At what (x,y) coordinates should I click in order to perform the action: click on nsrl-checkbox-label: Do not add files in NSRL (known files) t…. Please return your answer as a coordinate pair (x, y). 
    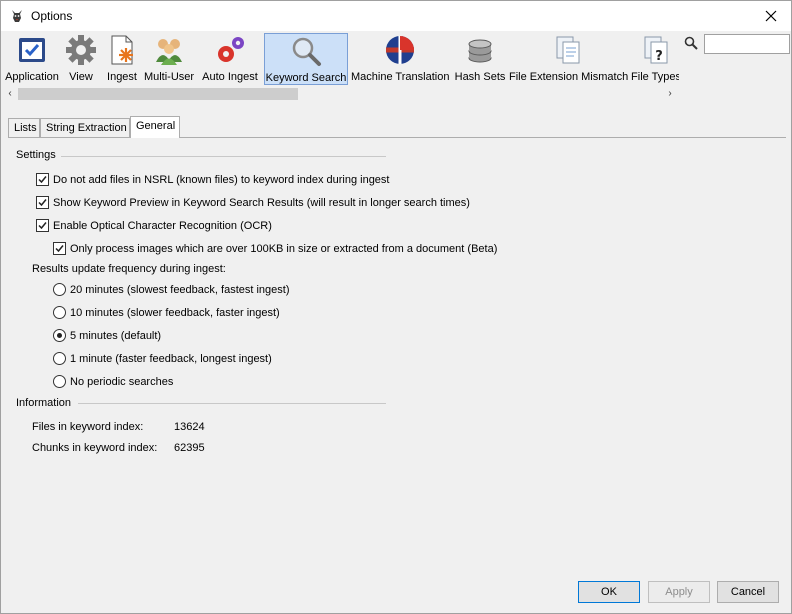
    Looking at the image, I should click on (221, 179).